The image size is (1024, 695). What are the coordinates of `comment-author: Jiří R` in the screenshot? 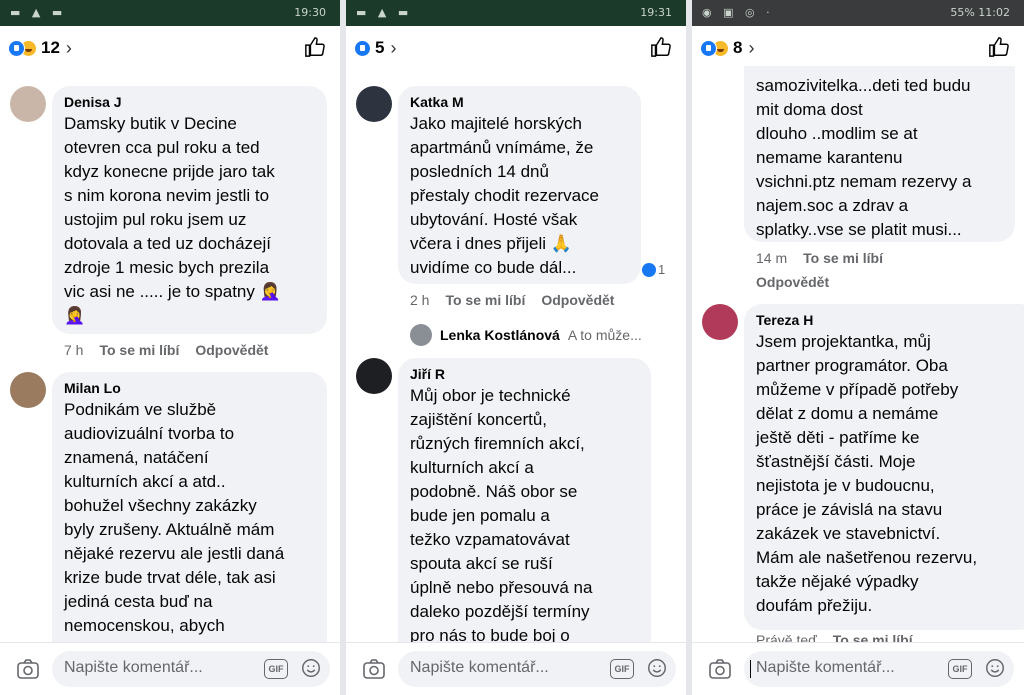 It's located at (524, 374).